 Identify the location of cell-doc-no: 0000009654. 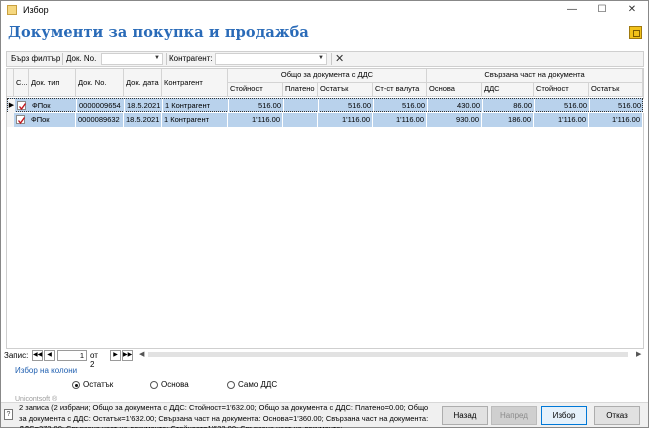
(101, 106).